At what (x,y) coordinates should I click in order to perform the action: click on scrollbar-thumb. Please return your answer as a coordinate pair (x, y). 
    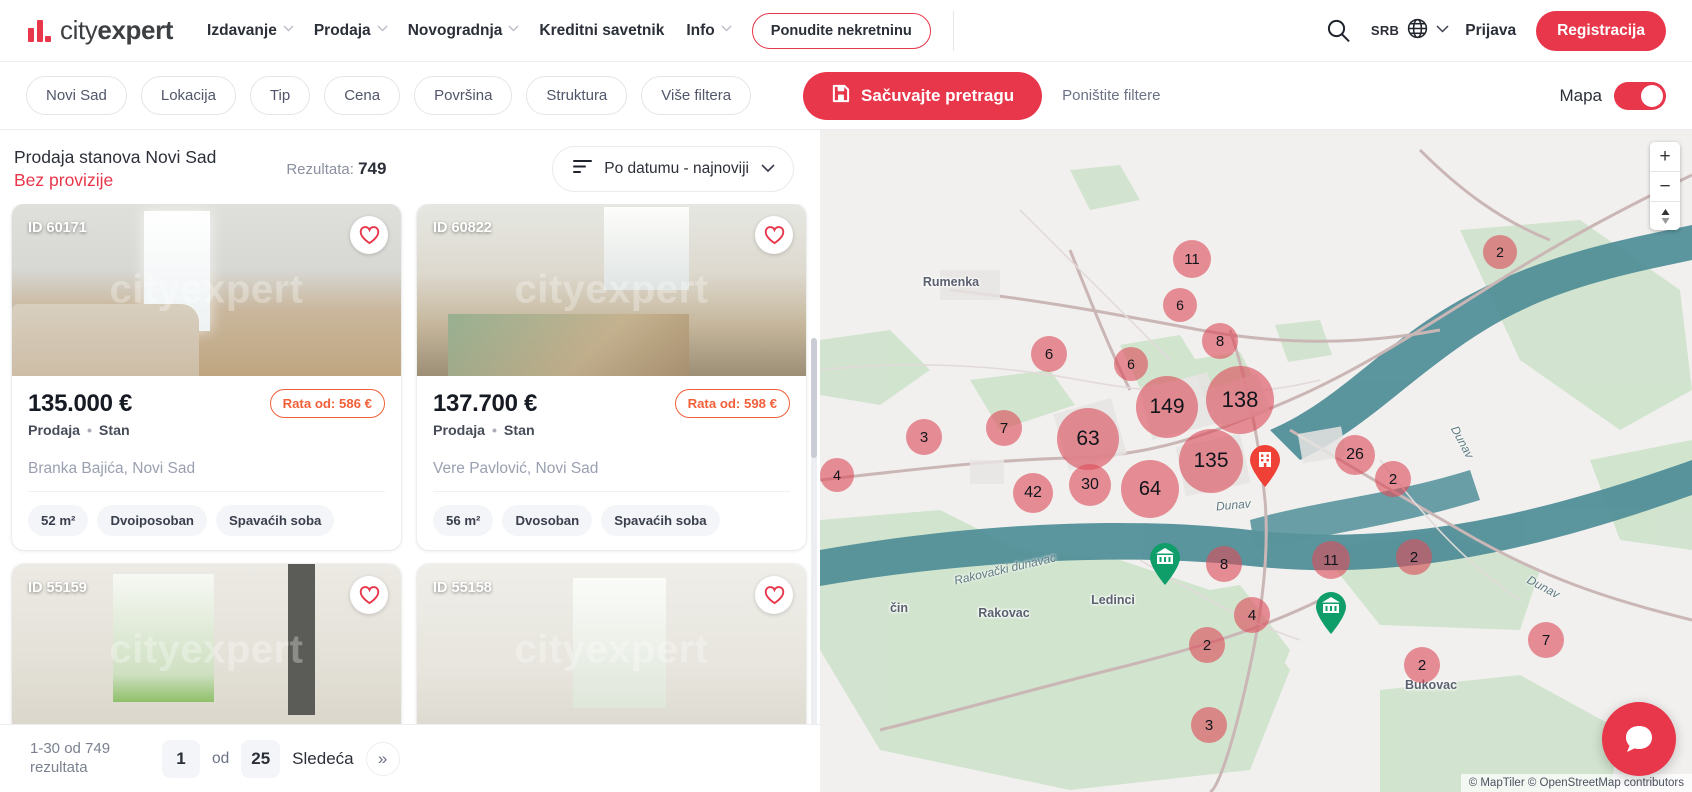
    Looking at the image, I should click on (814, 398).